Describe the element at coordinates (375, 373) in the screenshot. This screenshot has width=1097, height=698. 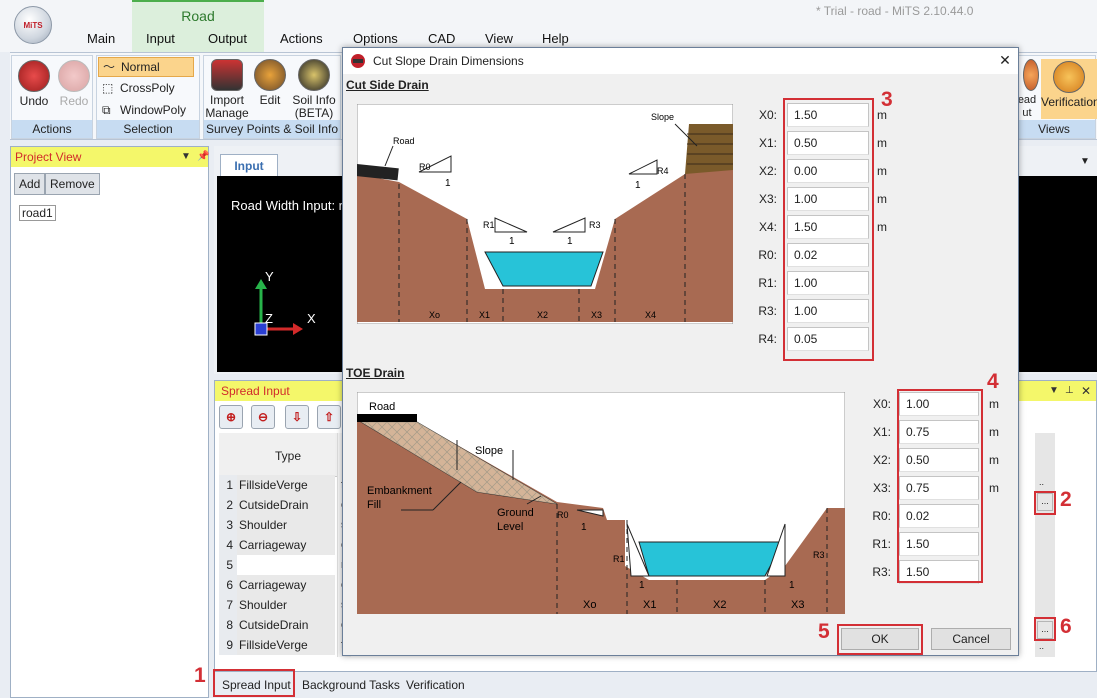
I see `toe-drain-title: TOE Drain` at that location.